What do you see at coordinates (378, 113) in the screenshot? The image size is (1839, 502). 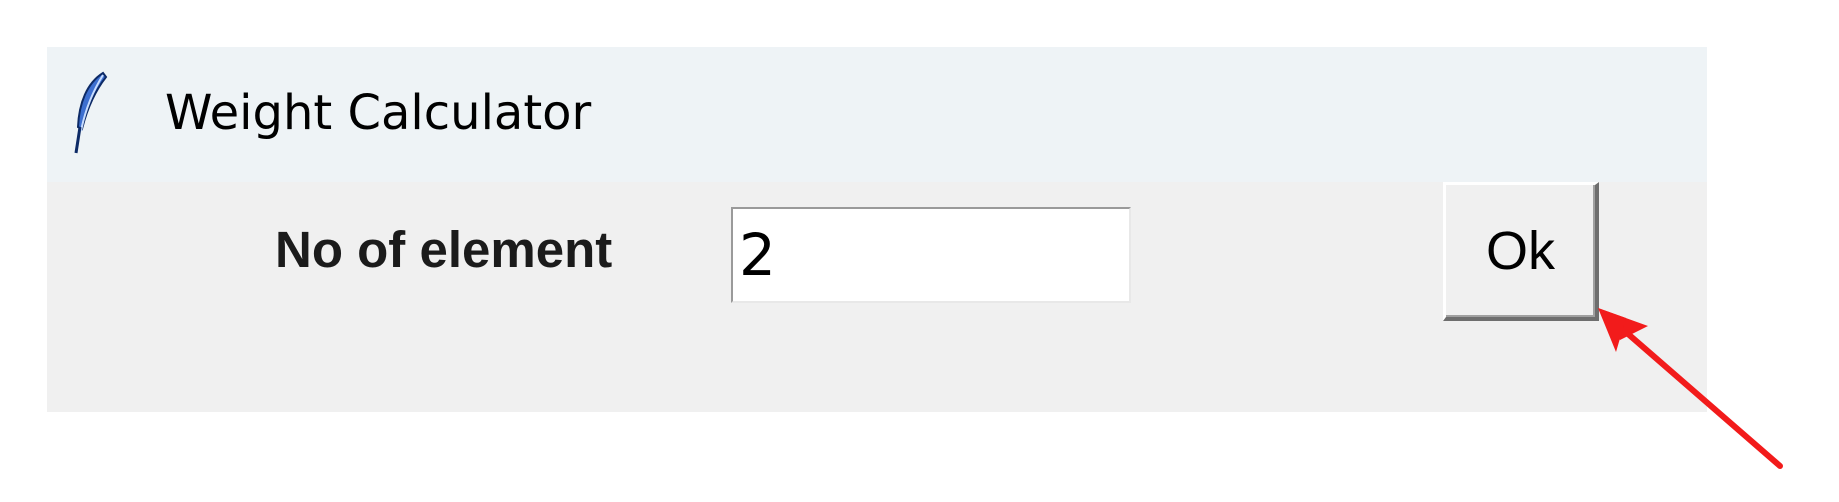 I see `window-title: Weight Calculator` at bounding box center [378, 113].